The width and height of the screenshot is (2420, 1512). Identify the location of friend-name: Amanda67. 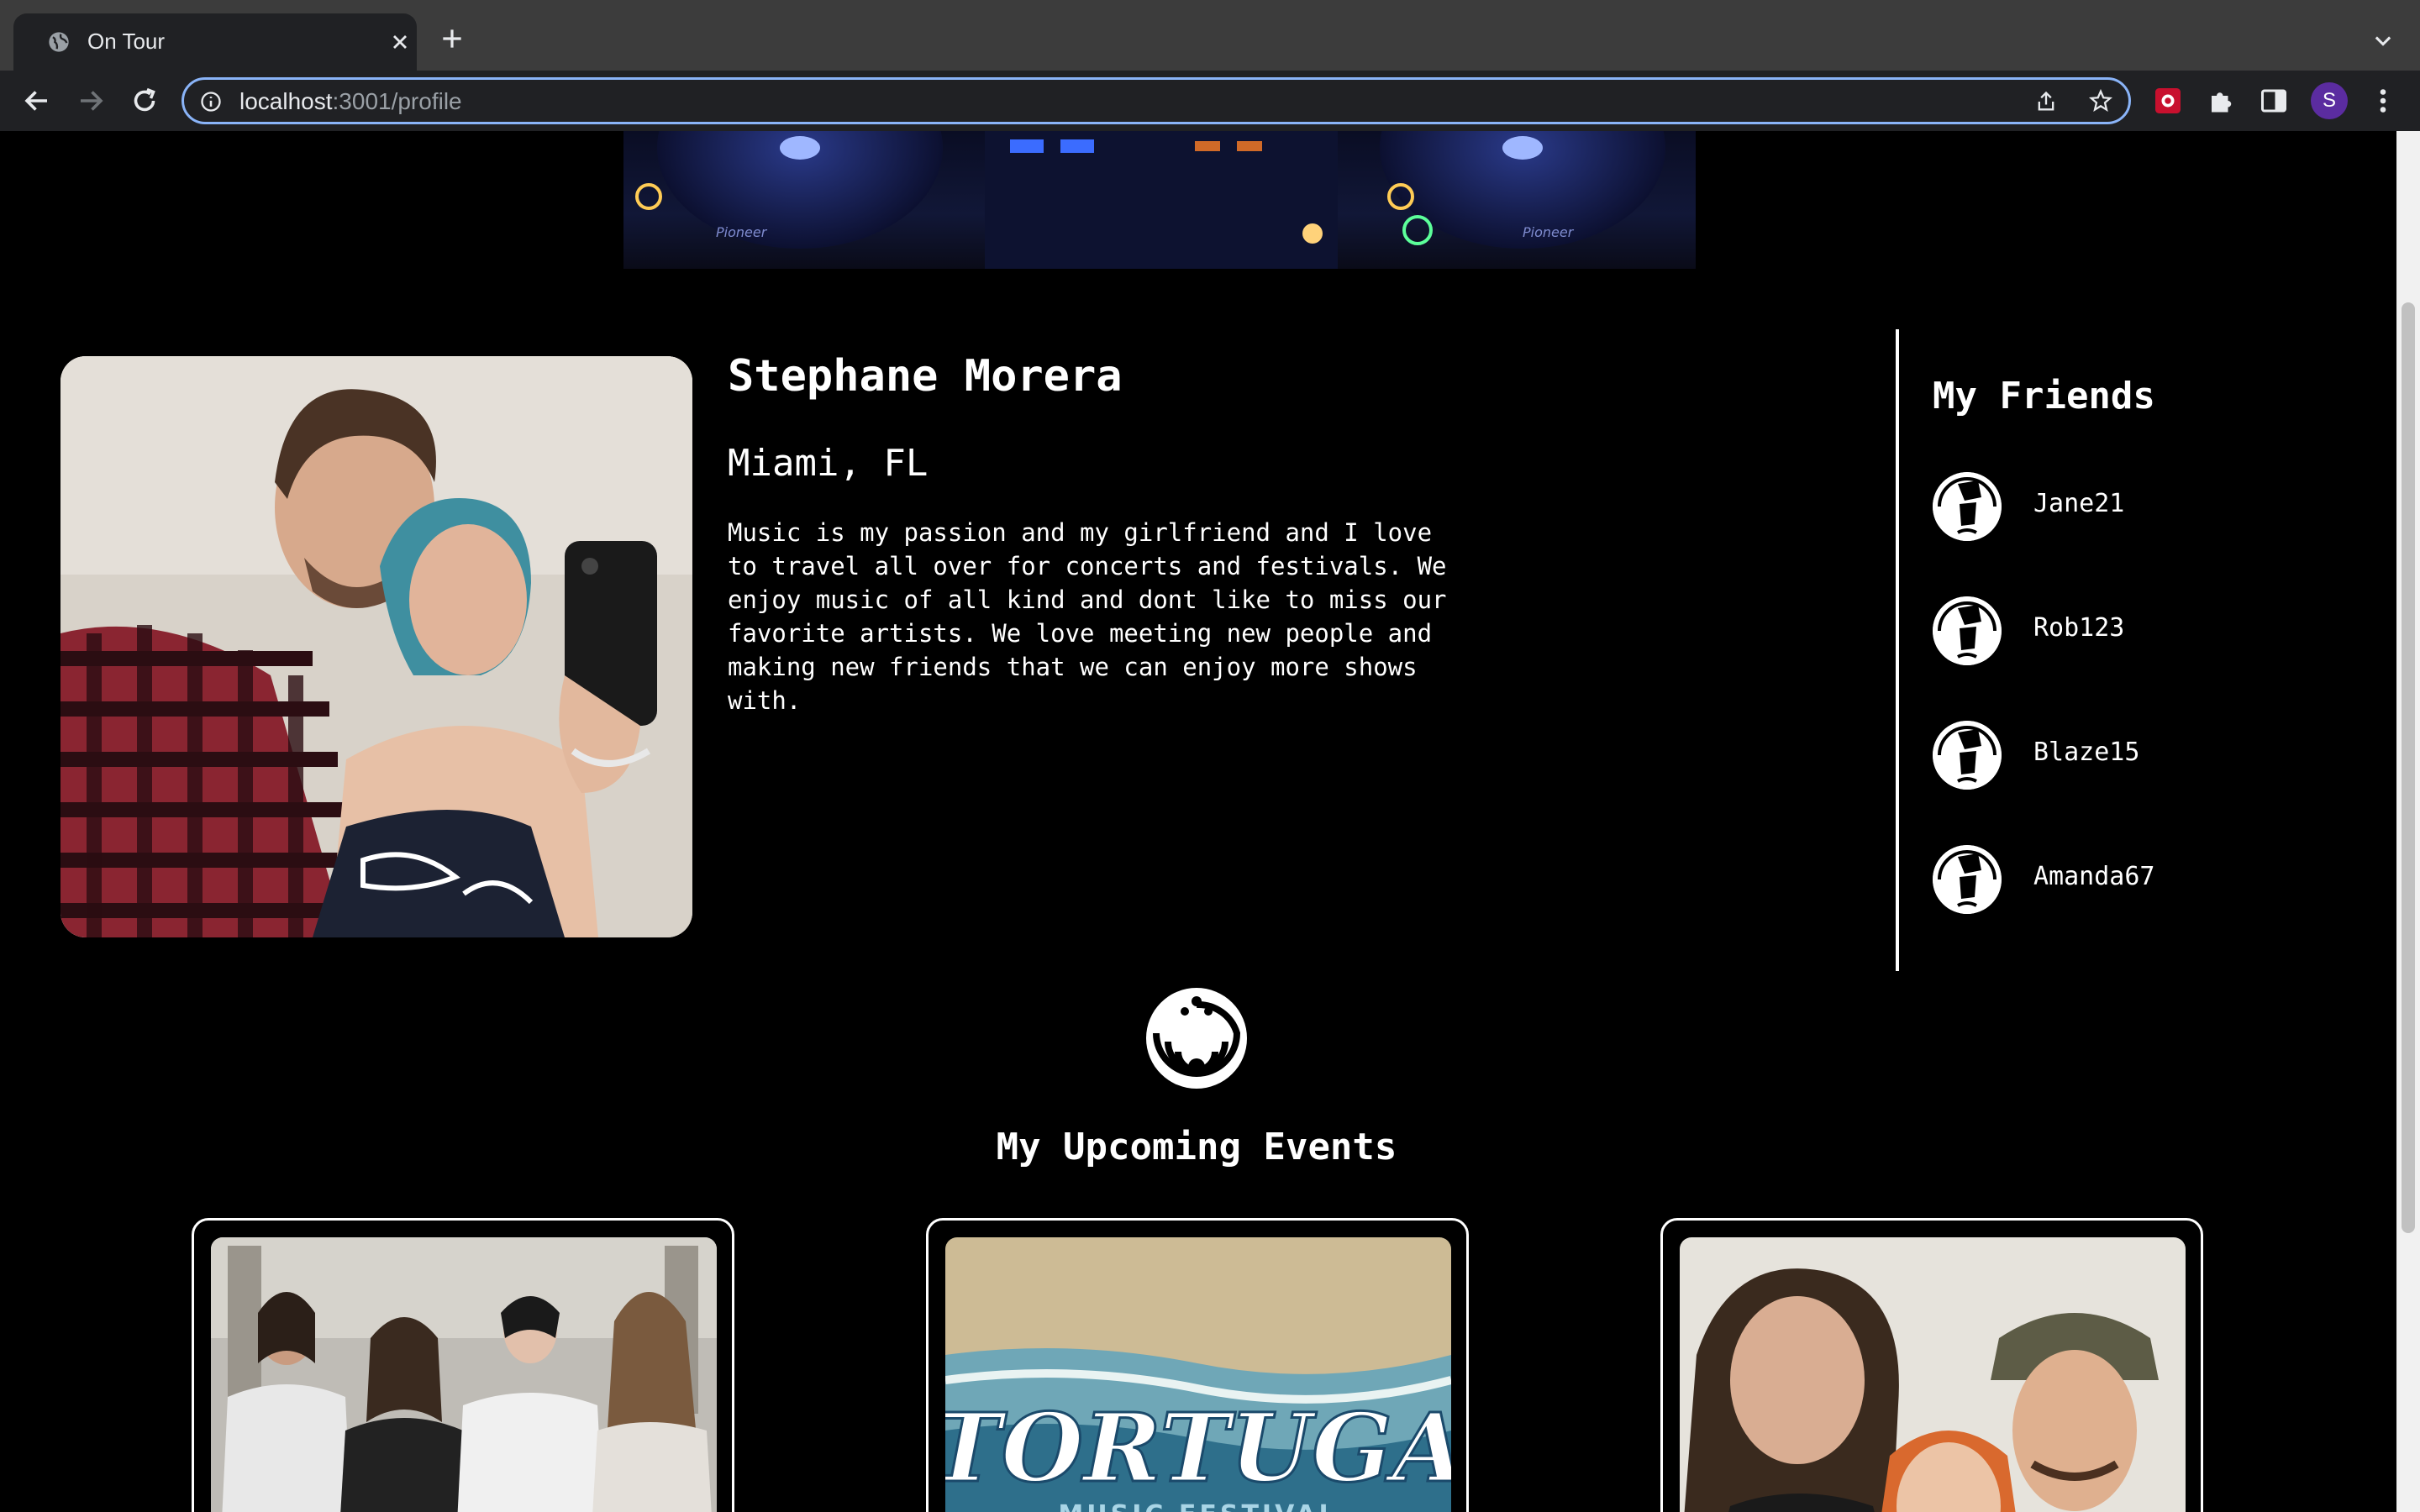
(2094, 876).